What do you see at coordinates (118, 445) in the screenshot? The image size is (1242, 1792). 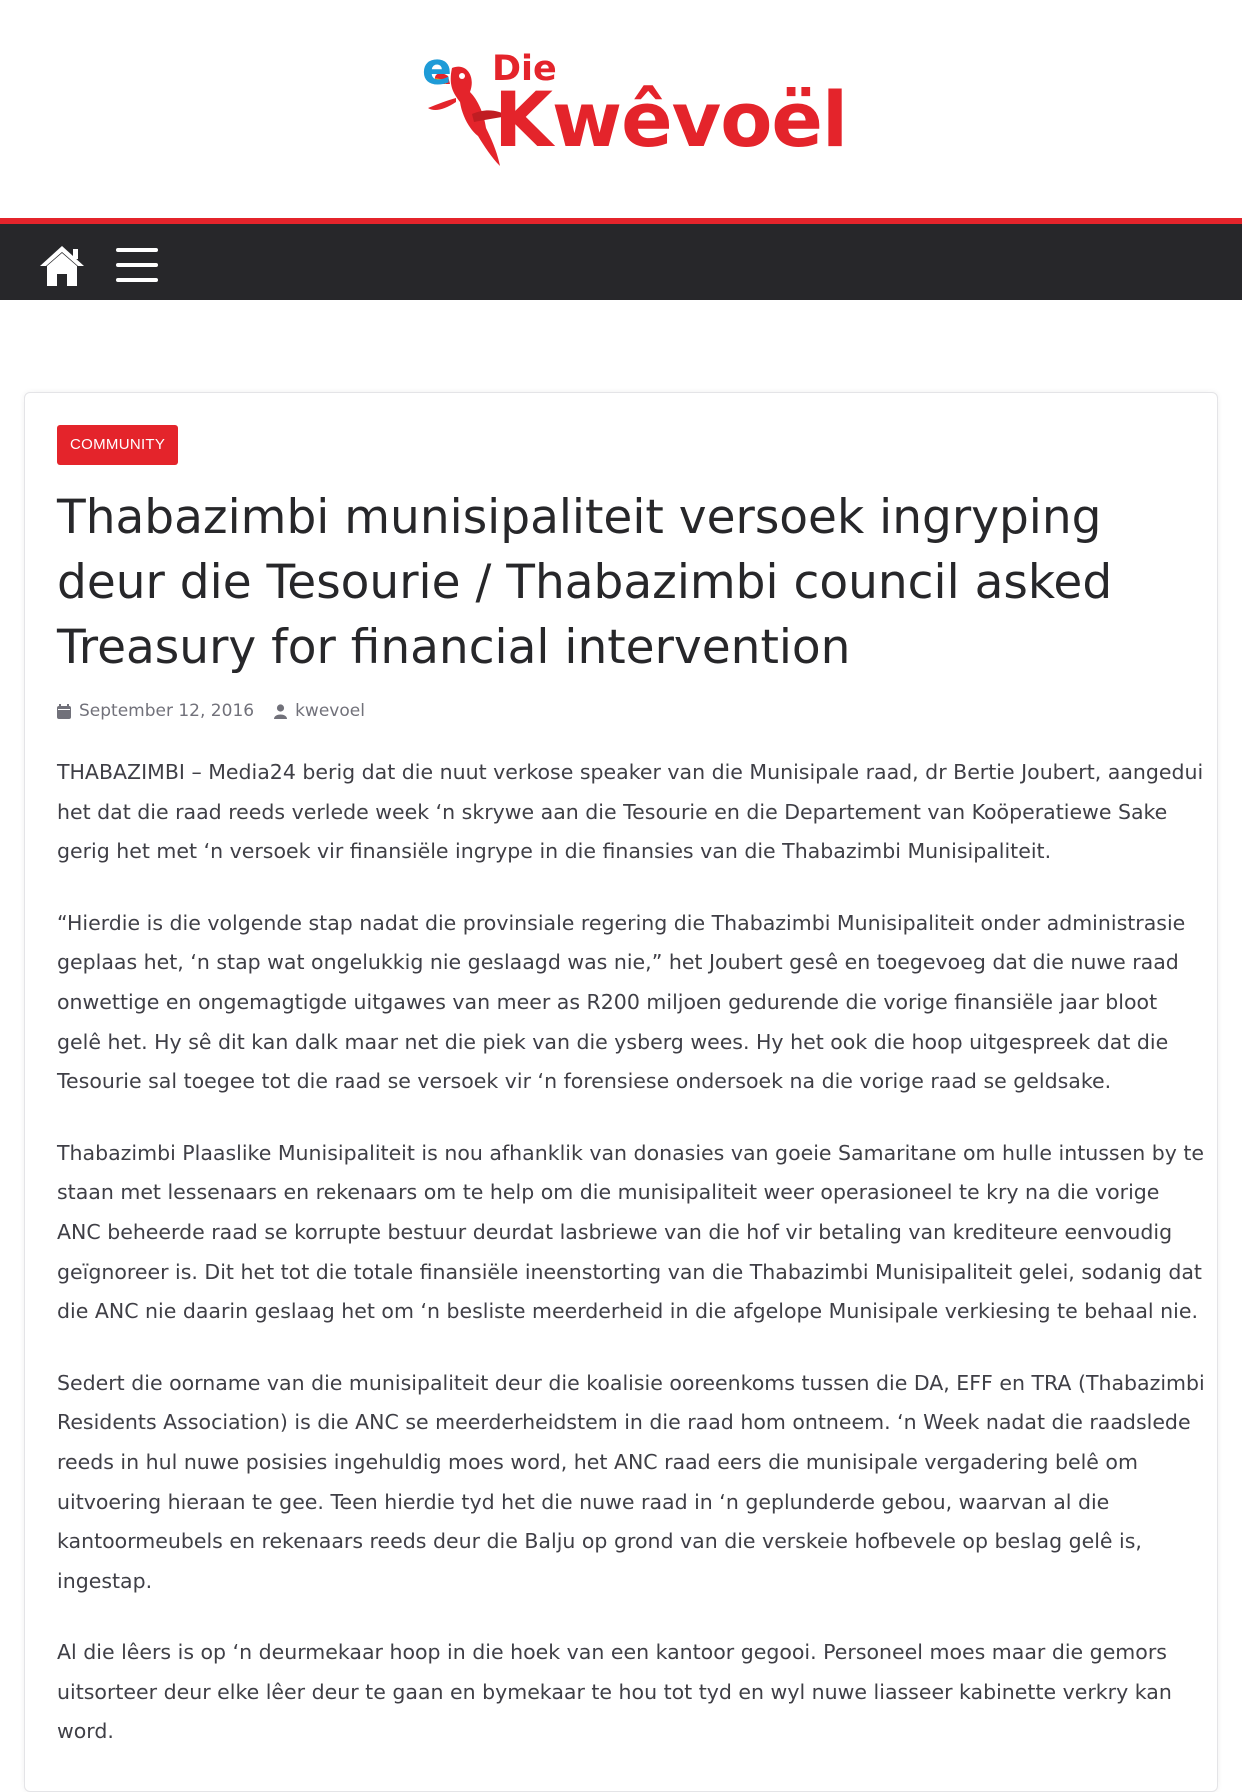 I see `category-badge: COMMUNITY` at bounding box center [118, 445].